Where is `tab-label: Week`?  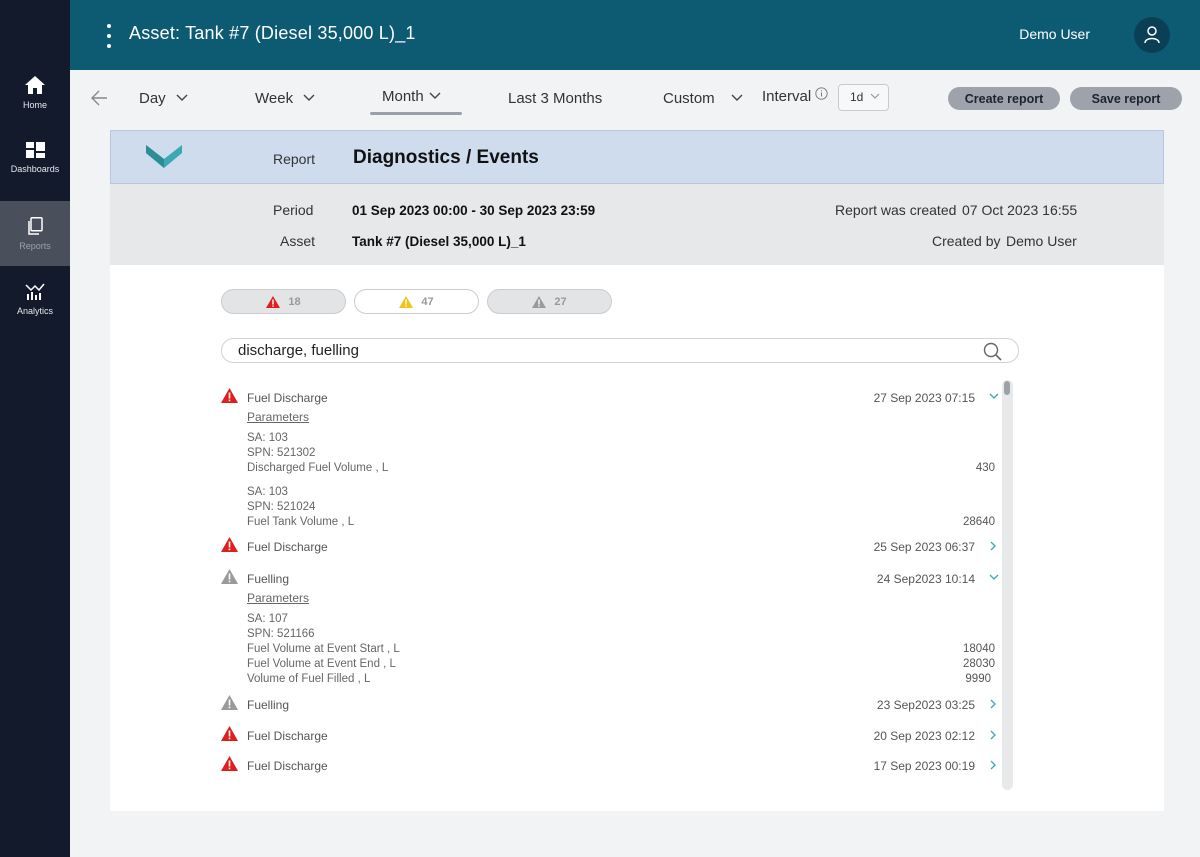
tab-label: Week is located at coordinates (274, 98).